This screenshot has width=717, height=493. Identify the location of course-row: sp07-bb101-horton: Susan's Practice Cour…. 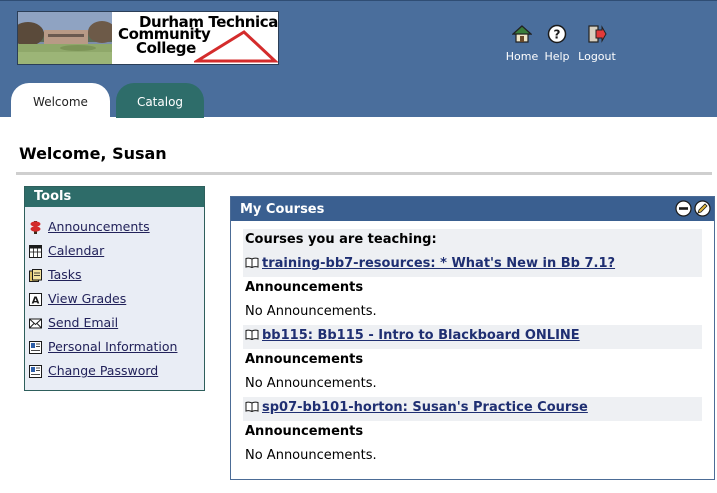
(472, 409).